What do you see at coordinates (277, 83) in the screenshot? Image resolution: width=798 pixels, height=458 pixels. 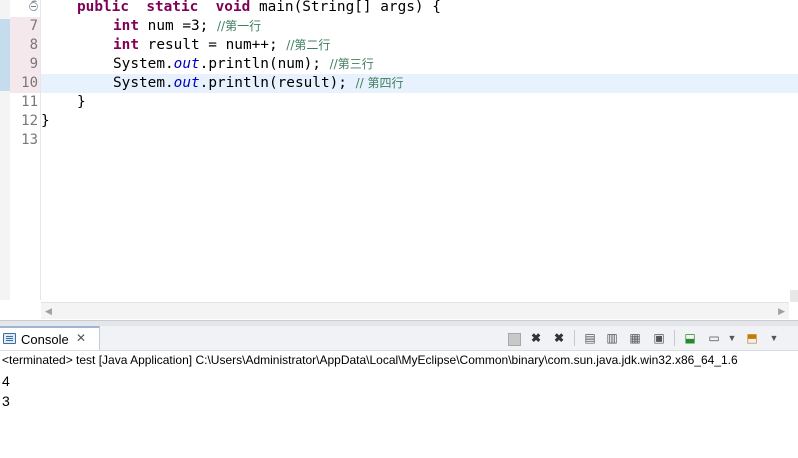 I see `code-token: .println(result);` at bounding box center [277, 83].